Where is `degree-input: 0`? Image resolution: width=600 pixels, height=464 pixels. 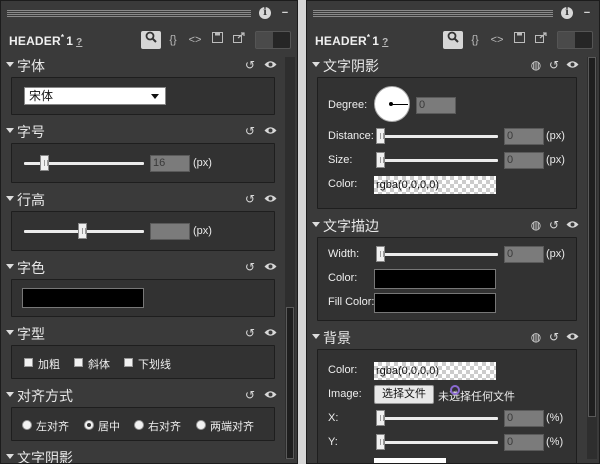 degree-input: 0 is located at coordinates (436, 105).